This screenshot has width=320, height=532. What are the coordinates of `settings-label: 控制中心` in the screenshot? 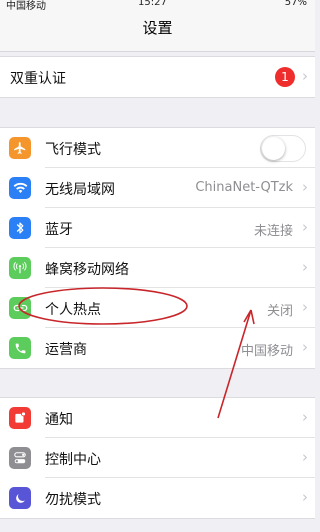 It's located at (73, 460).